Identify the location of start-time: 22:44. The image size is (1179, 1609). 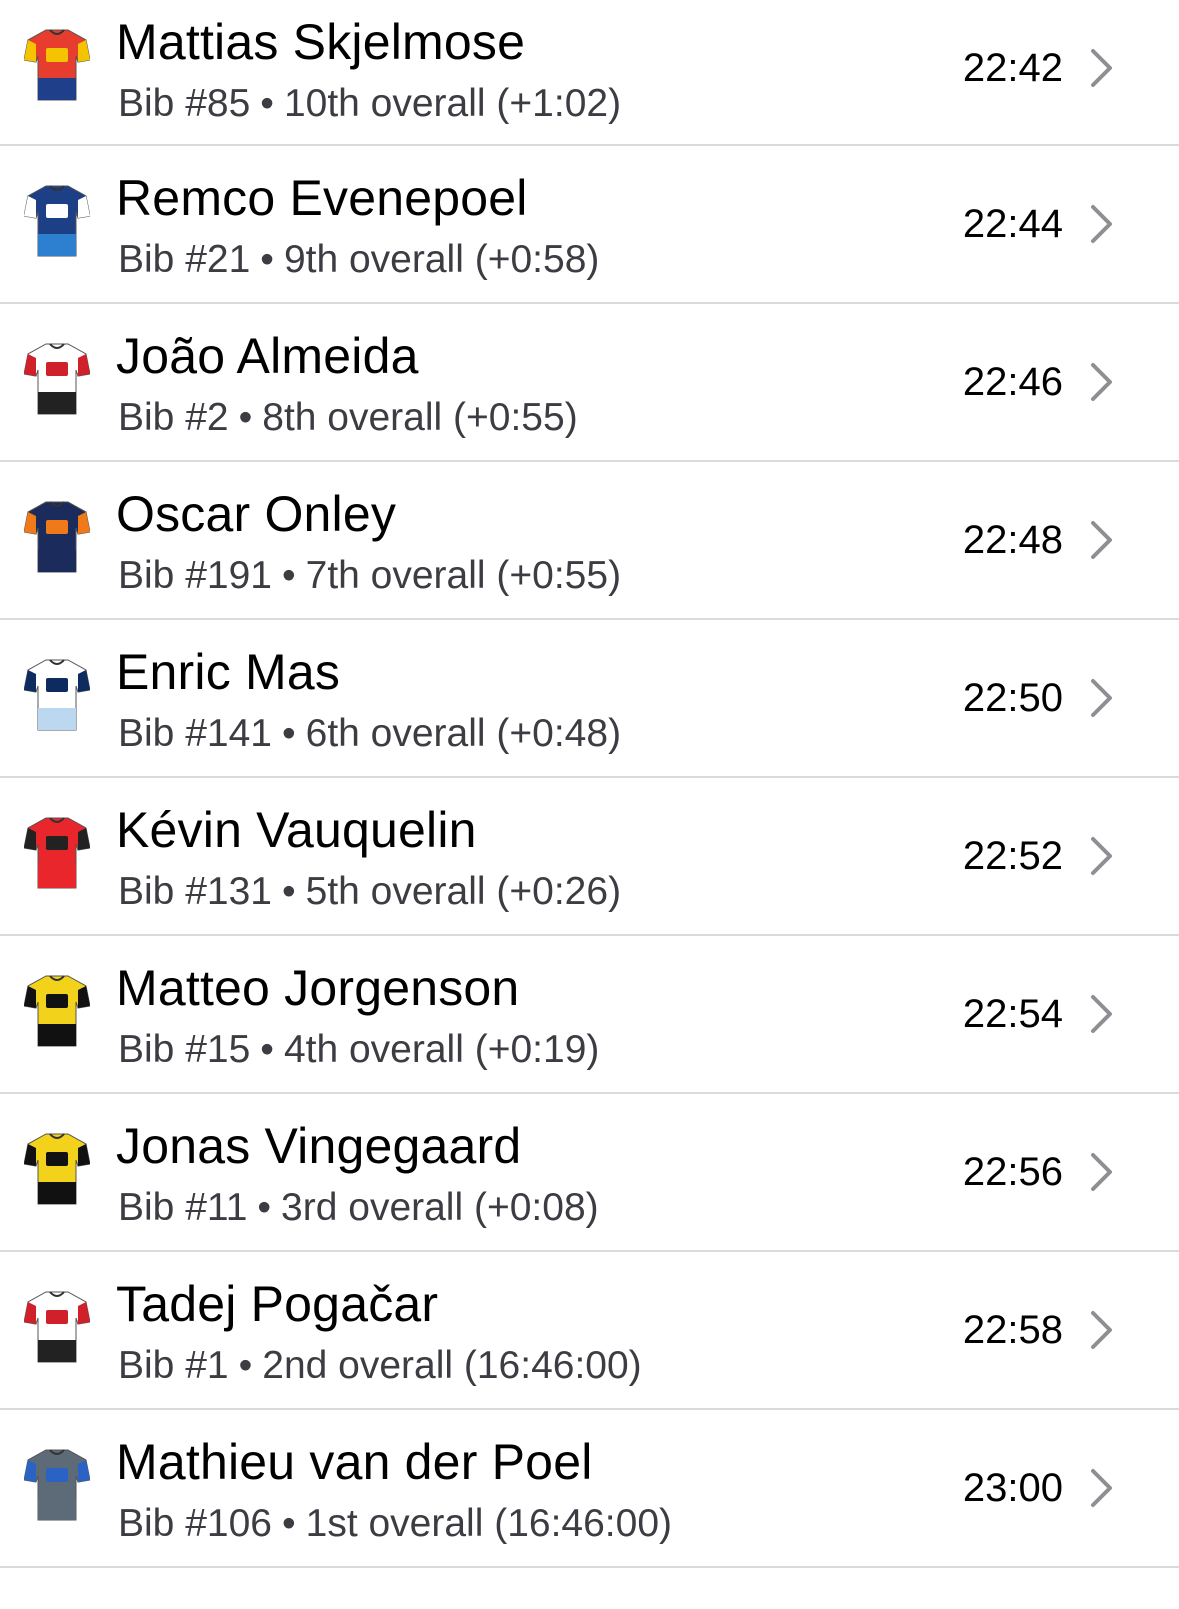
(1012, 224).